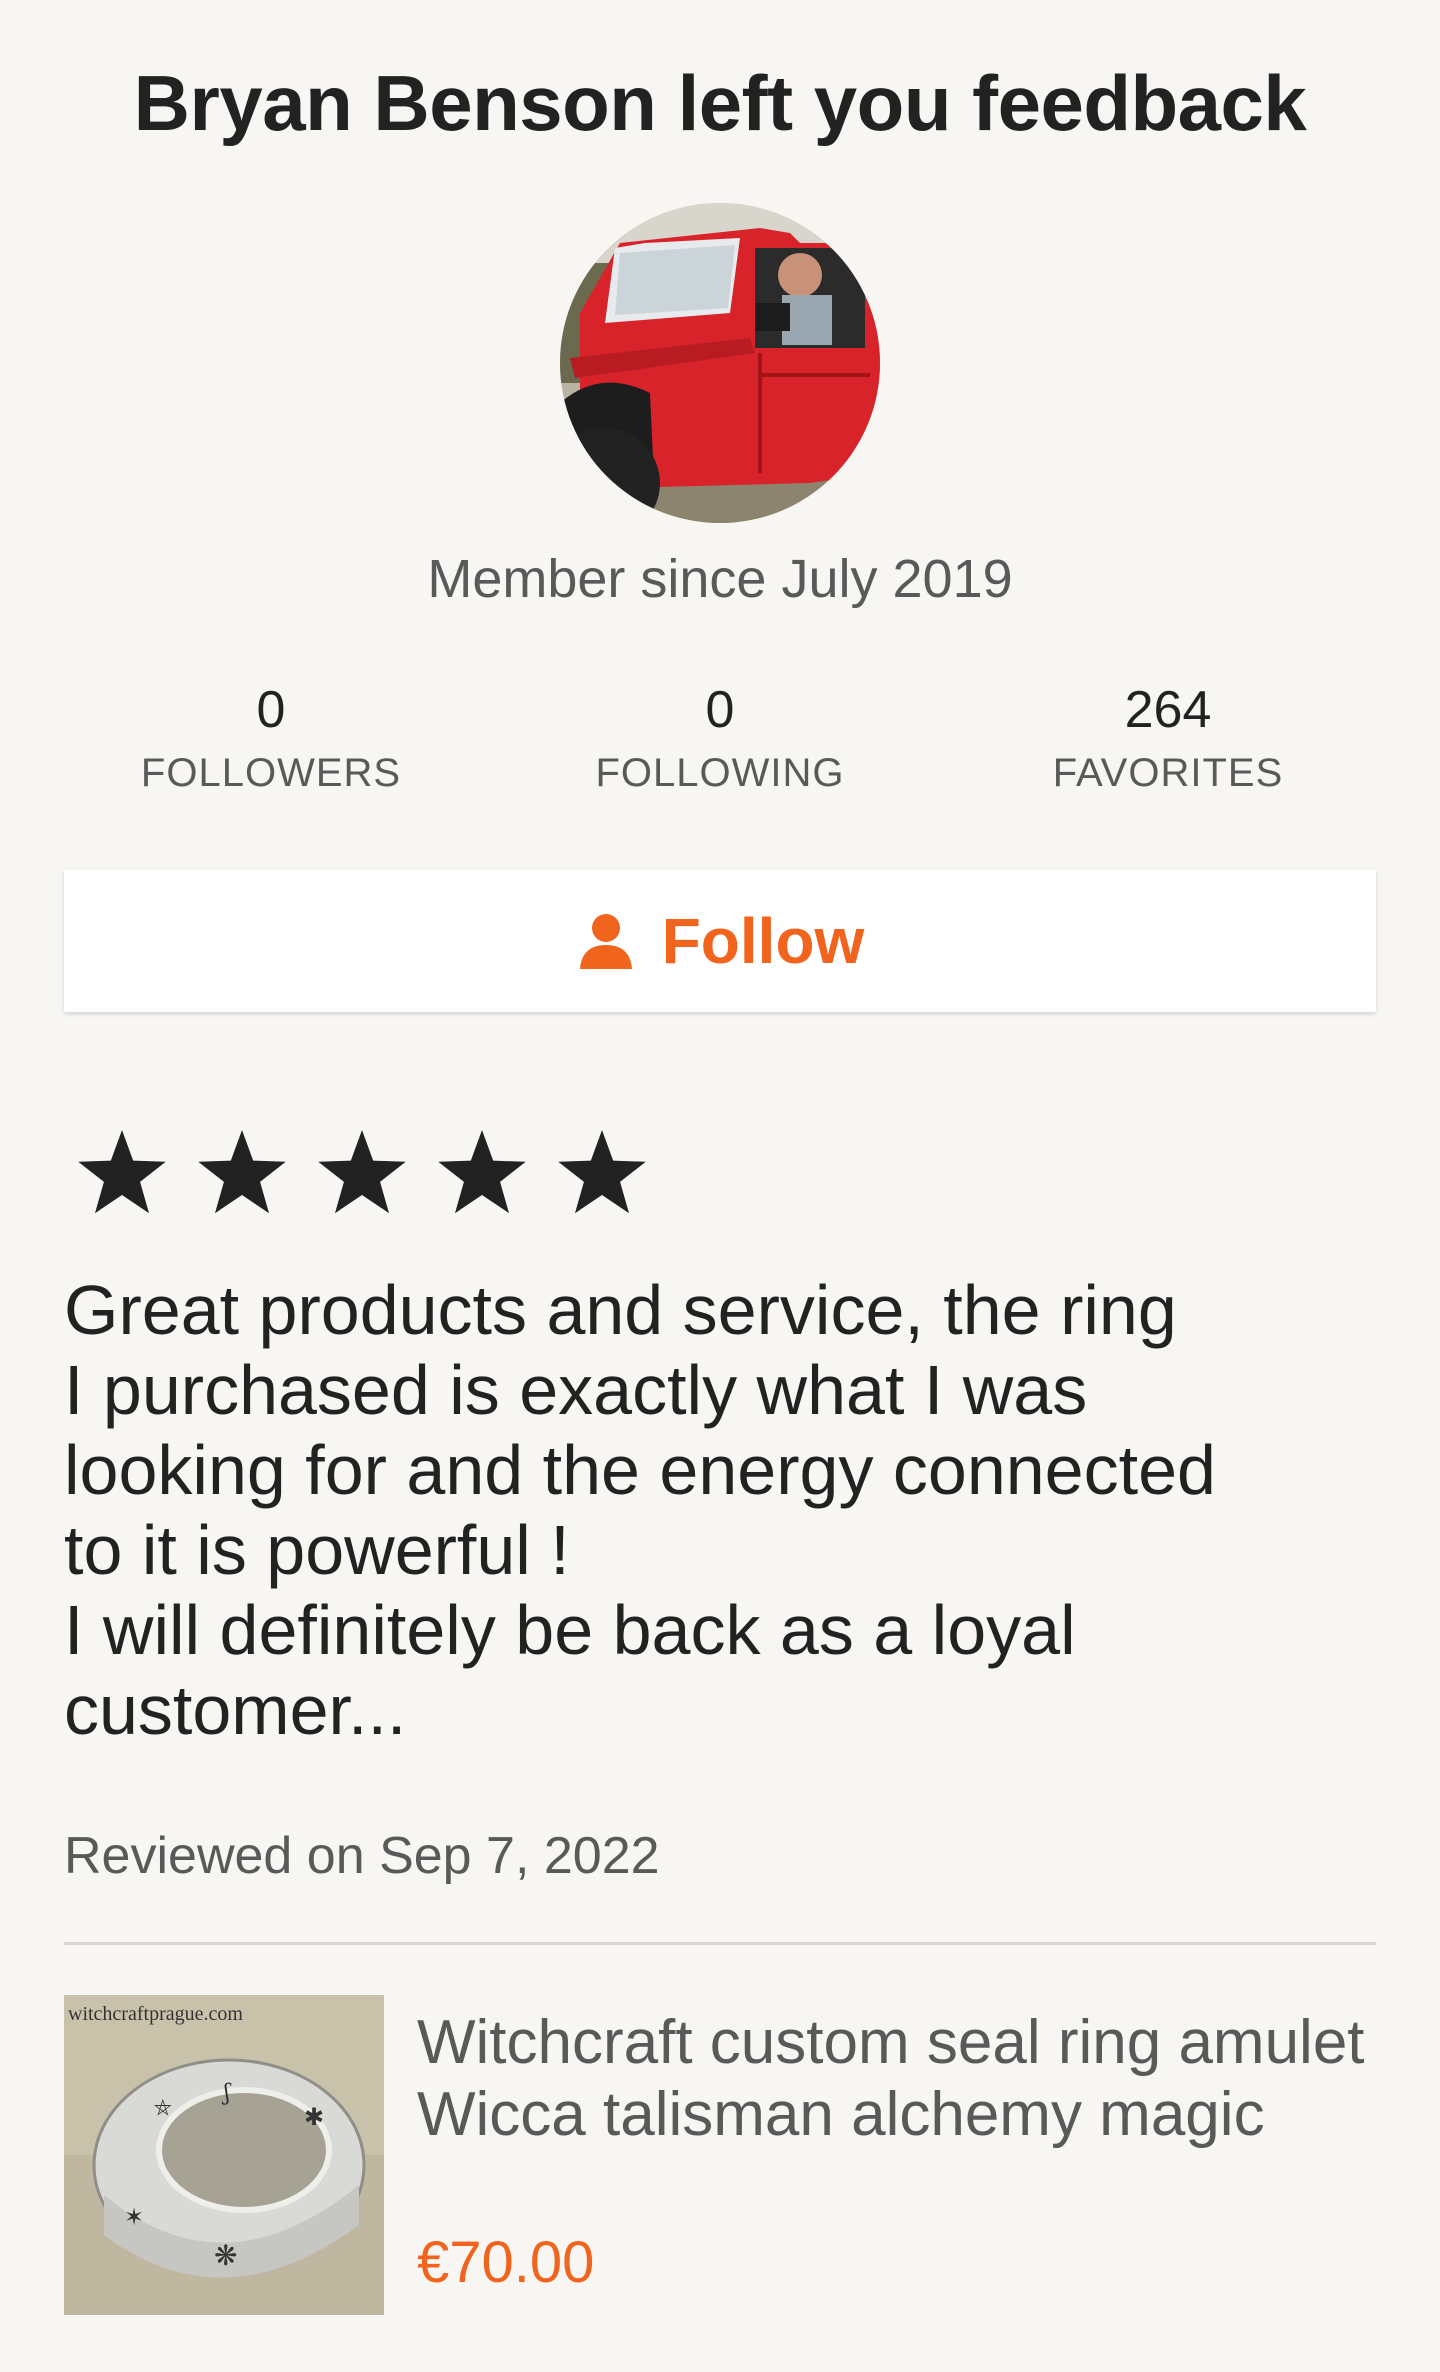 This screenshot has width=1440, height=2372. I want to click on product-price: €70.00, so click(506, 2262).